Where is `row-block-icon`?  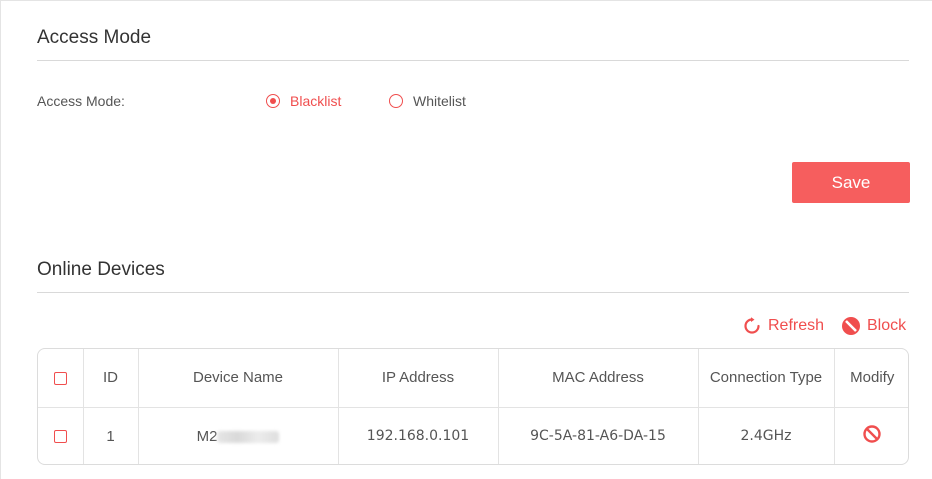 row-block-icon is located at coordinates (872, 436).